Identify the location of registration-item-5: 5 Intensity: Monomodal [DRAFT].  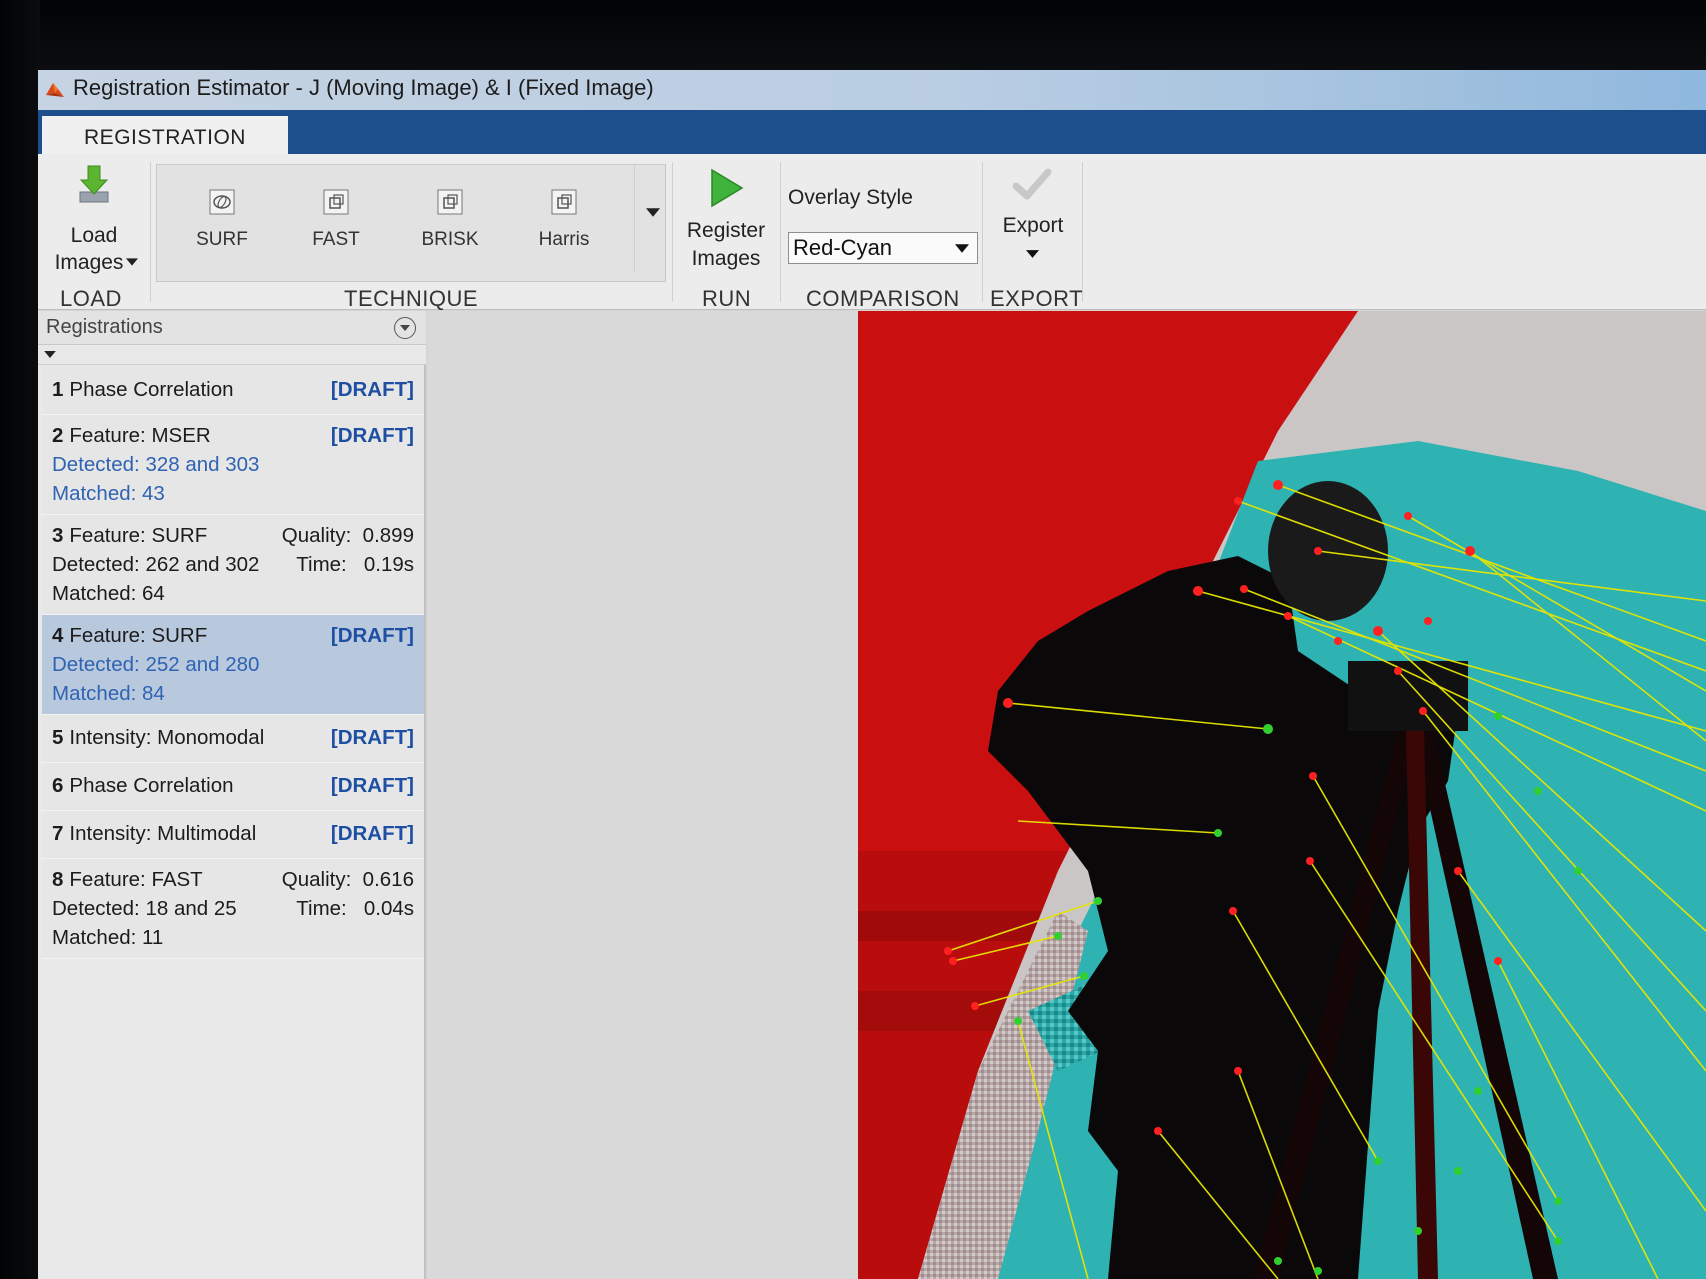
(233, 739).